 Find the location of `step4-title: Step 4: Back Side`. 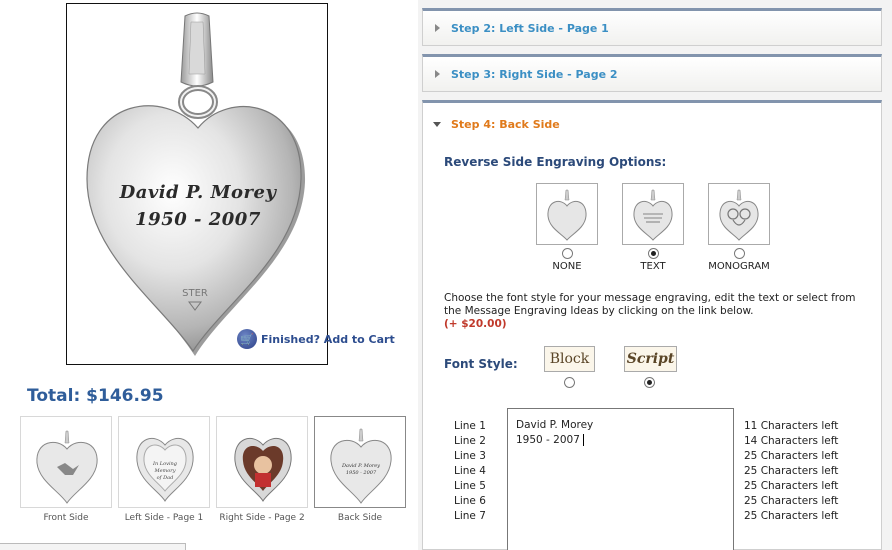

step4-title: Step 4: Back Side is located at coordinates (505, 124).